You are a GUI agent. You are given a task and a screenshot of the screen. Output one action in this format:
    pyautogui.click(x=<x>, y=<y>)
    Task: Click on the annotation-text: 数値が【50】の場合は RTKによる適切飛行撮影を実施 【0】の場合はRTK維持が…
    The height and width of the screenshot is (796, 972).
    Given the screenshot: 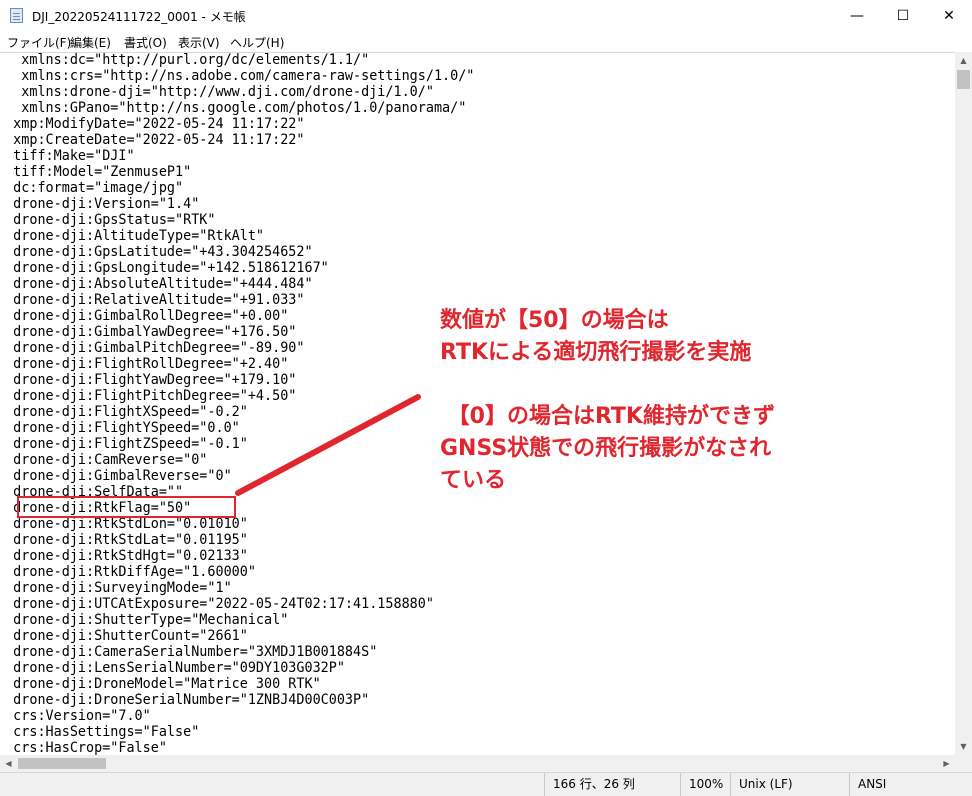 What is the action you would take?
    pyautogui.click(x=607, y=401)
    